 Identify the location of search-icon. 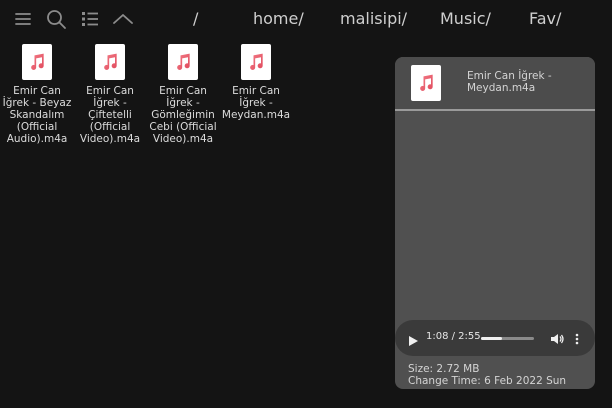
(56, 19).